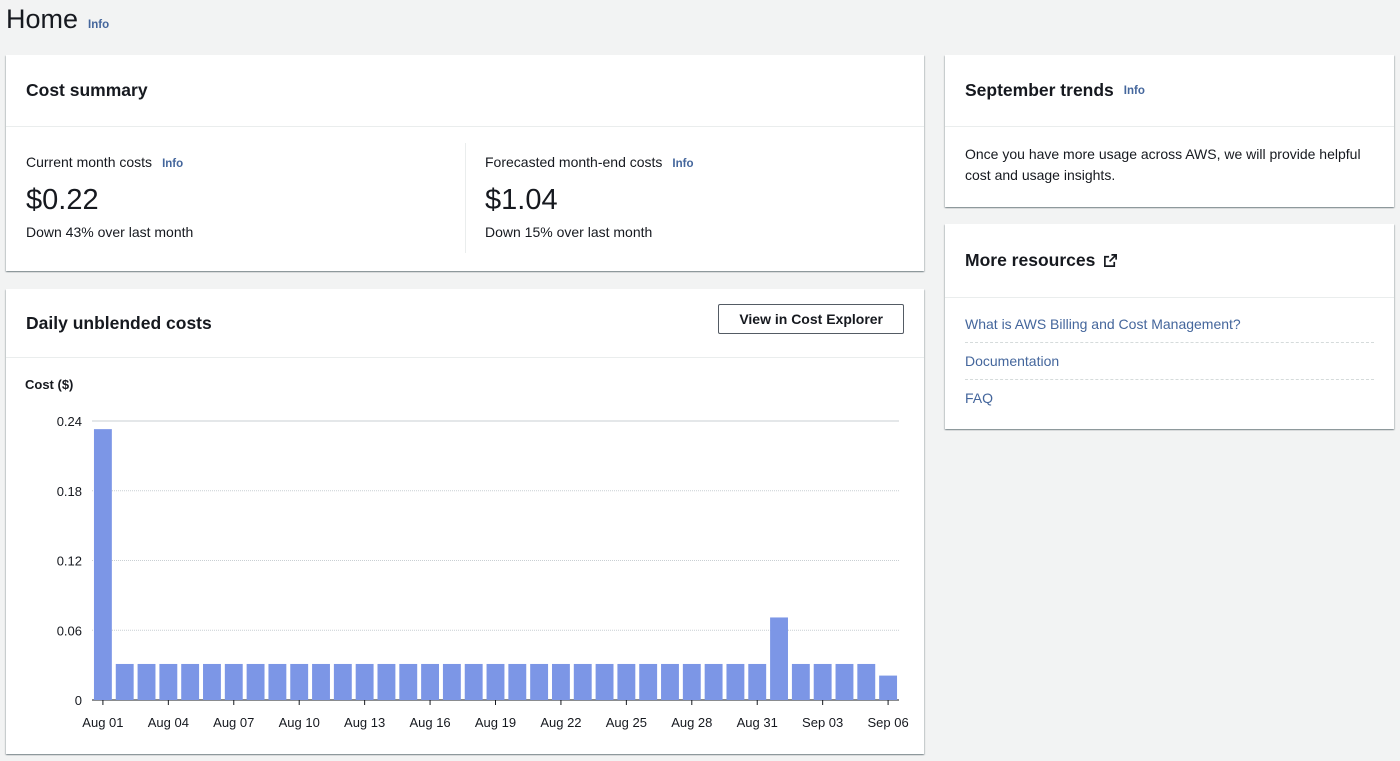 Image resolution: width=1400 pixels, height=761 pixels. What do you see at coordinates (887, 722) in the screenshot?
I see `x-tick-label: Sep 06` at bounding box center [887, 722].